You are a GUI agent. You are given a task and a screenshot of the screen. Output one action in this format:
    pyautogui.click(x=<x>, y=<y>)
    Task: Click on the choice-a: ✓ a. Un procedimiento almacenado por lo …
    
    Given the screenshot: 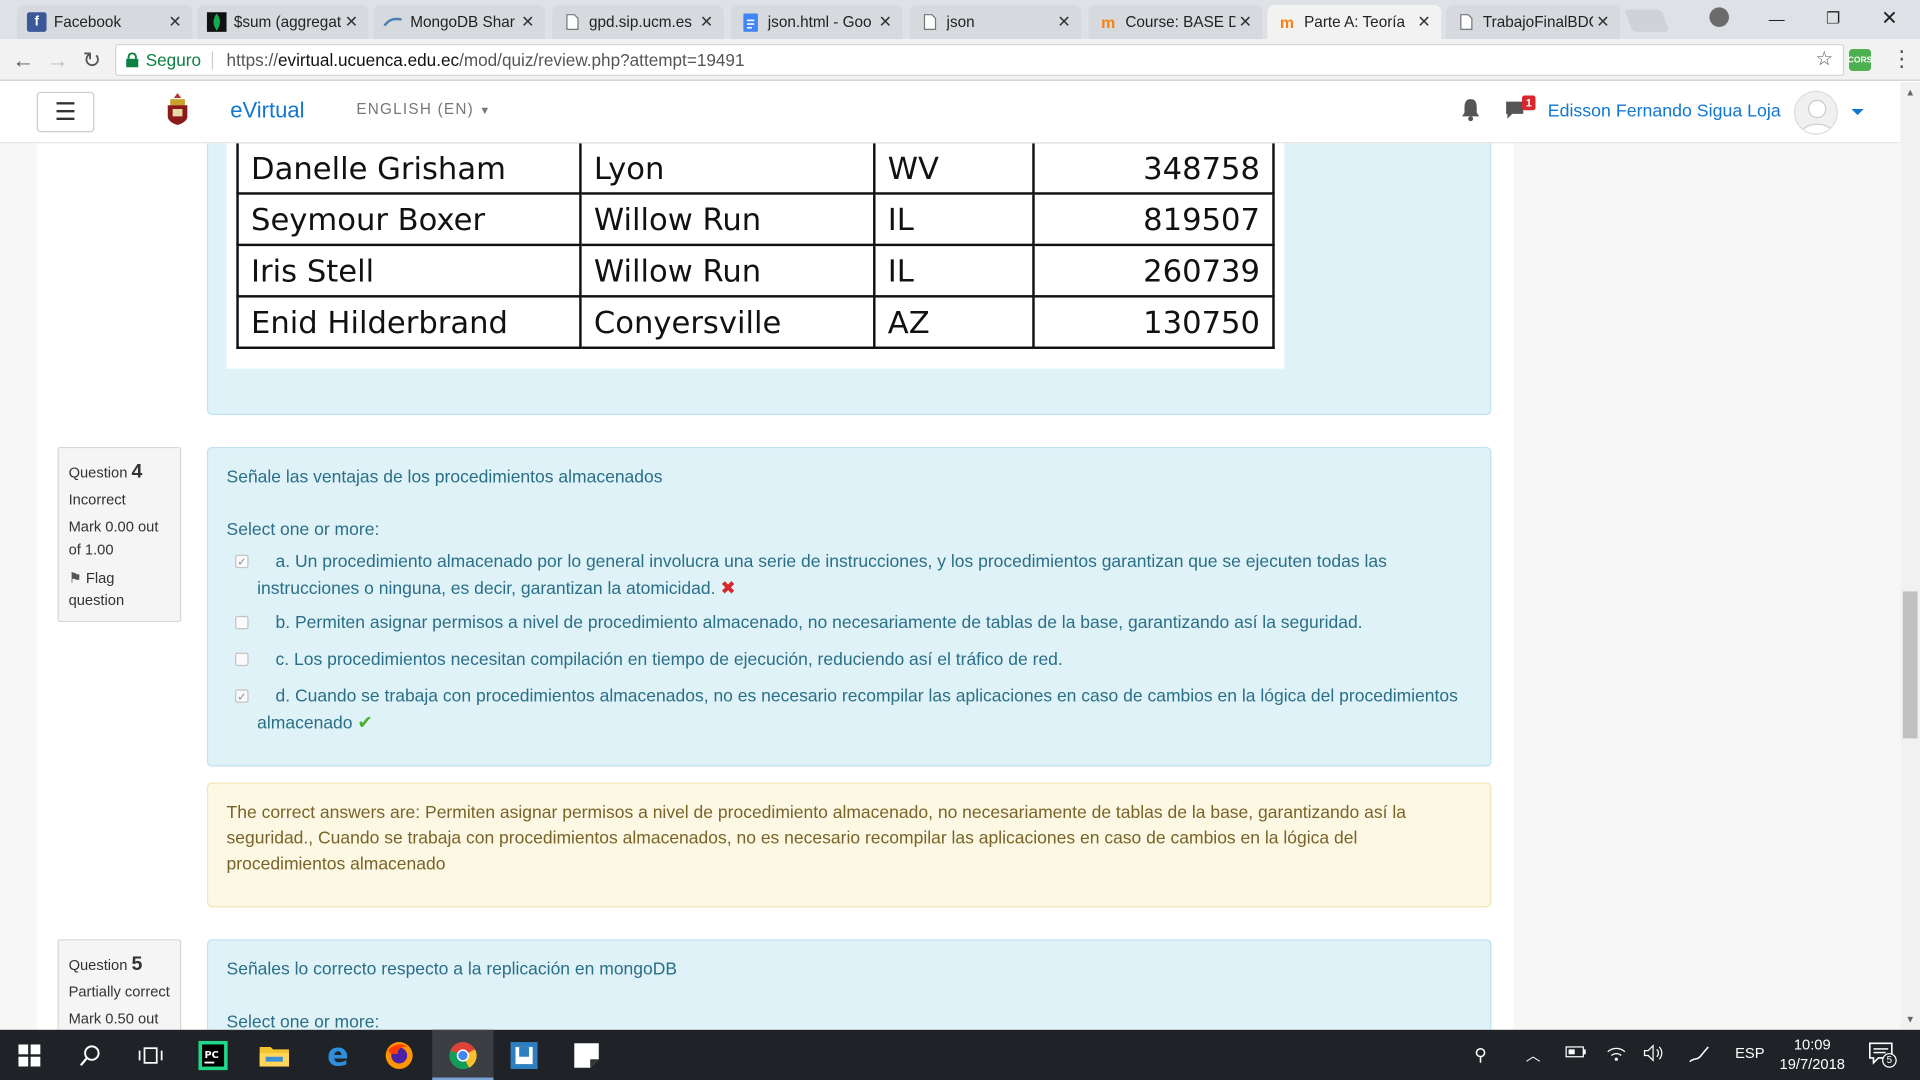 What is the action you would take?
    pyautogui.click(x=851, y=577)
    